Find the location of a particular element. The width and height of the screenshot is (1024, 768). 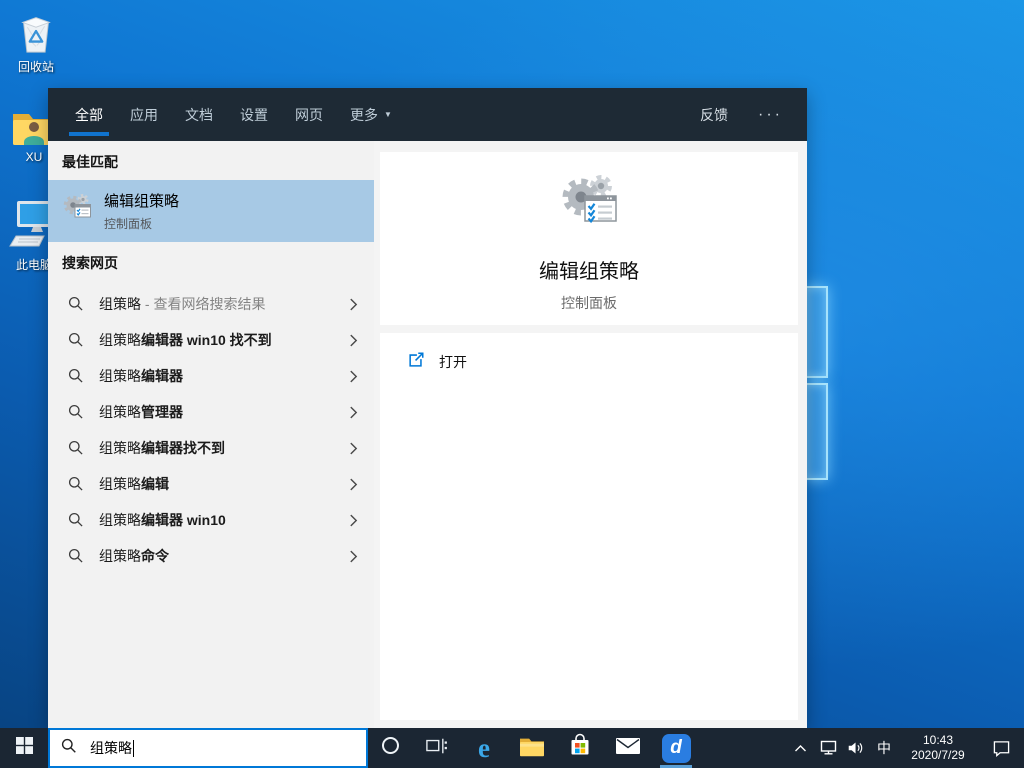

task-view-button is located at coordinates (436, 748).